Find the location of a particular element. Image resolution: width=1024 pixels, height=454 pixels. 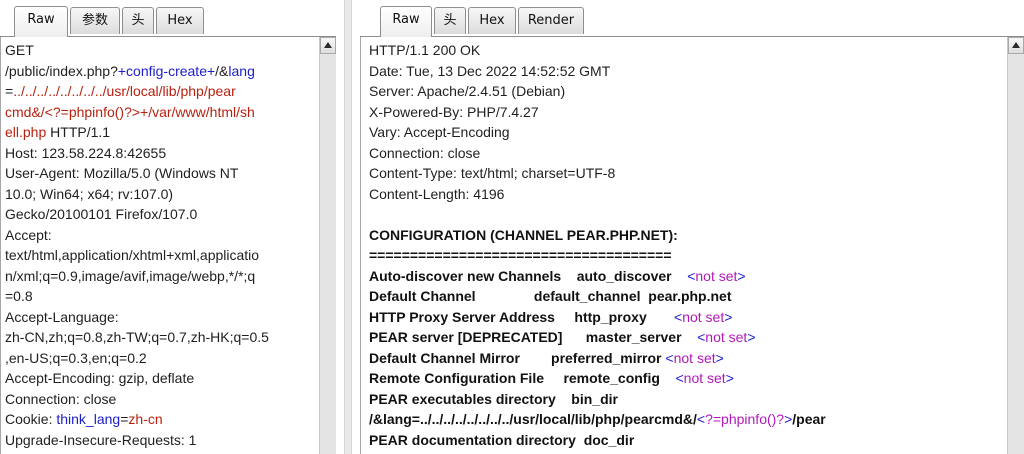

request-line-segment: =0.8 is located at coordinates (19, 296).